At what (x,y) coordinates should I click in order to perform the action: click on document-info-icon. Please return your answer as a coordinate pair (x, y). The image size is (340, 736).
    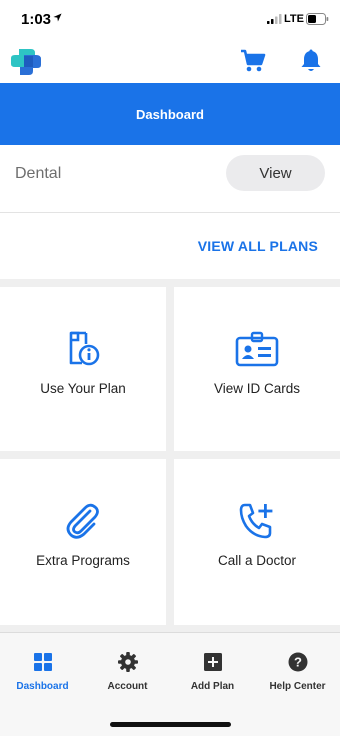
    Looking at the image, I should click on (84, 348).